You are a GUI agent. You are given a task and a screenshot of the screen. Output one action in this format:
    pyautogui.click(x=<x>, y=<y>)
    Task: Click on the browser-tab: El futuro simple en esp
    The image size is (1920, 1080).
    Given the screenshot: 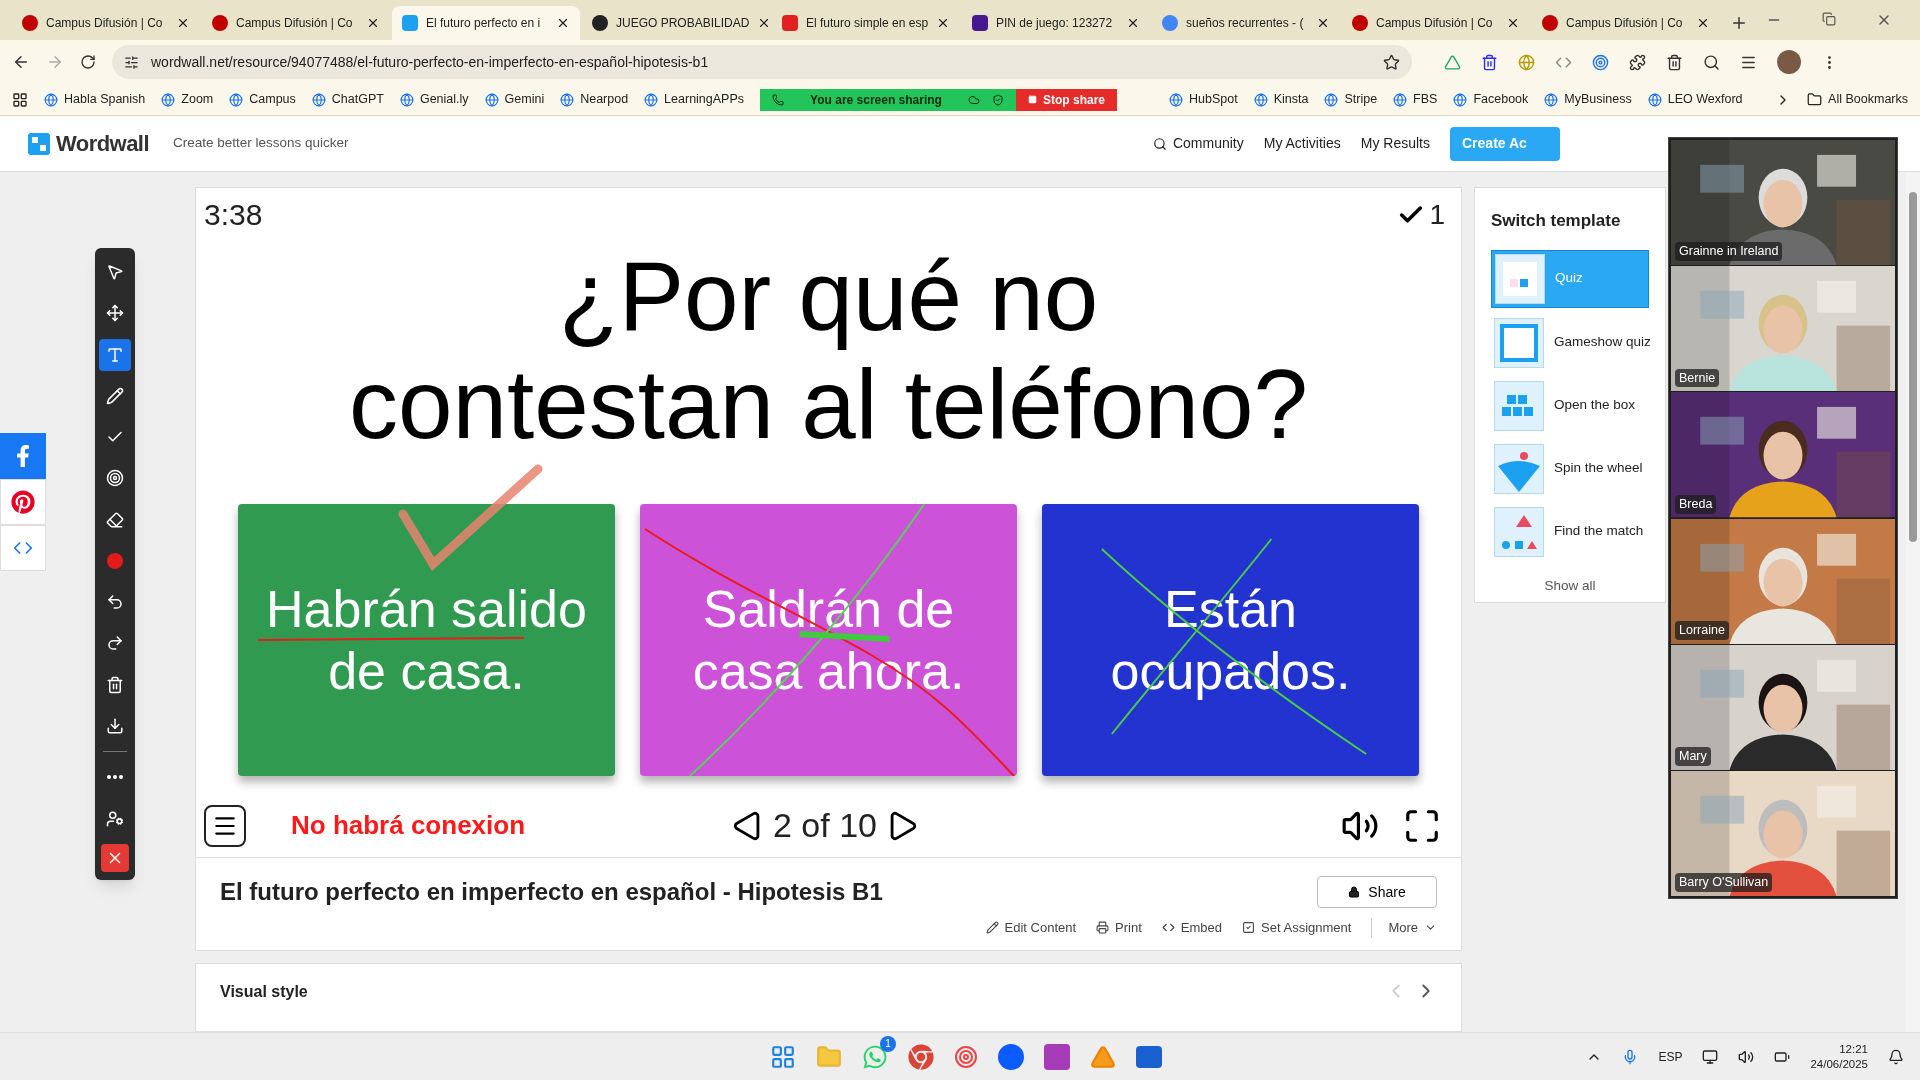 What is the action you would take?
    pyautogui.click(x=866, y=23)
    